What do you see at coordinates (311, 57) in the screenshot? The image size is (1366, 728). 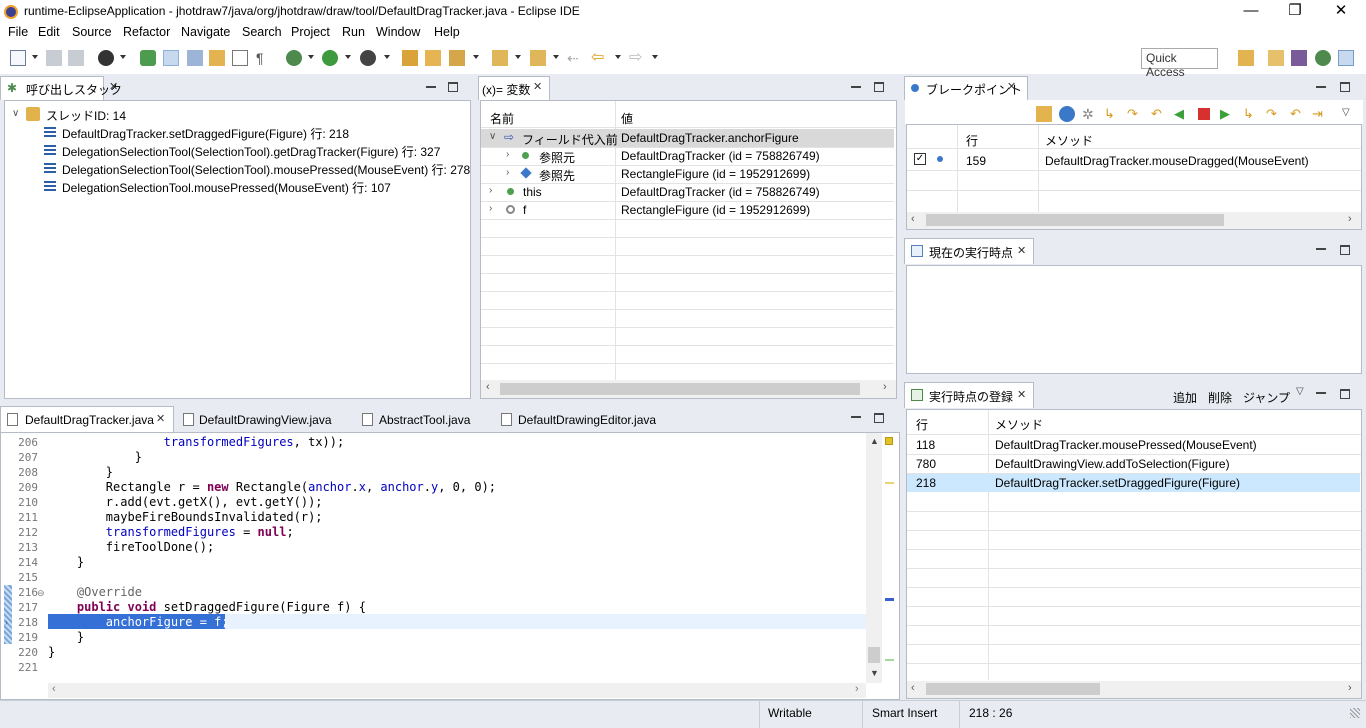 I see `debug-dropdown-icon` at bounding box center [311, 57].